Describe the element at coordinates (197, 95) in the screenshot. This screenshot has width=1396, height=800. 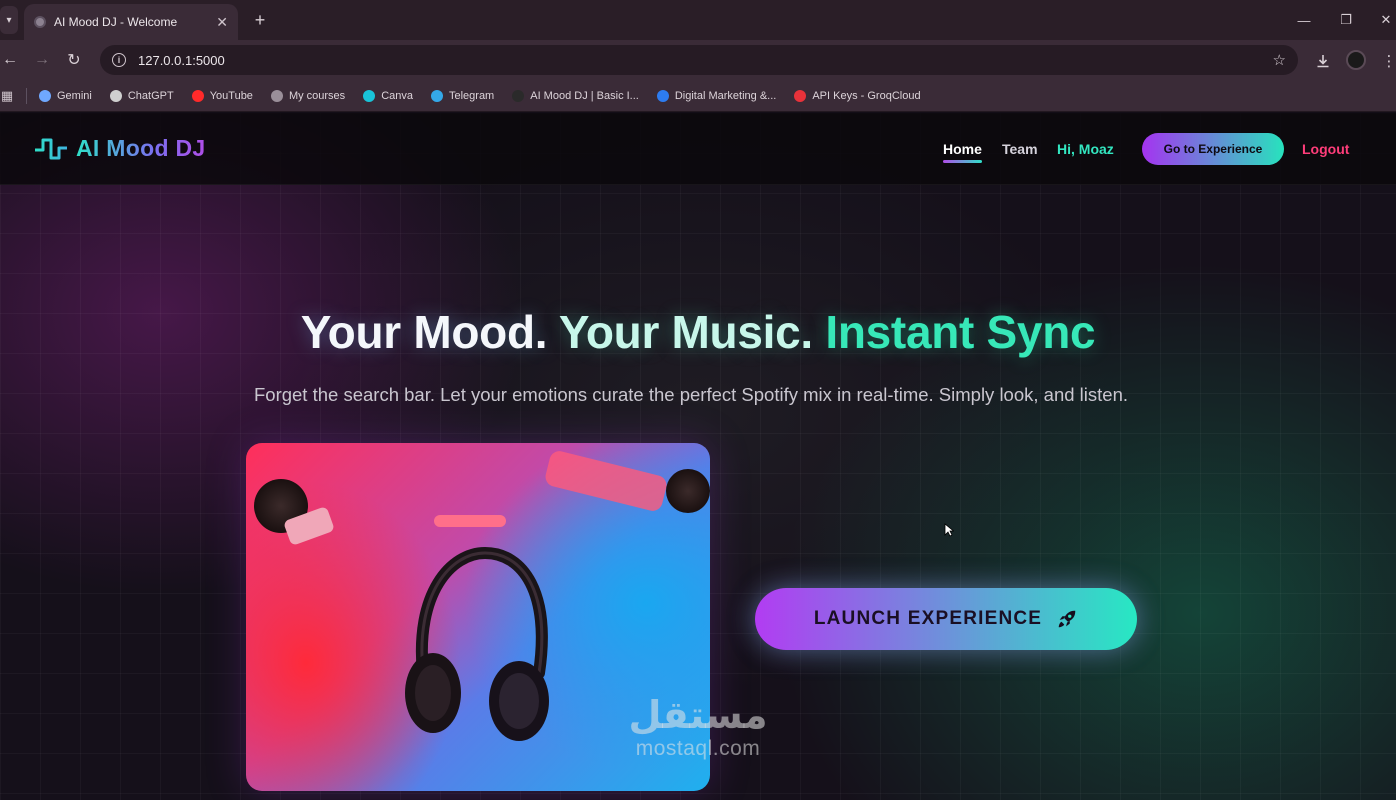
I see `youtube-icon` at that location.